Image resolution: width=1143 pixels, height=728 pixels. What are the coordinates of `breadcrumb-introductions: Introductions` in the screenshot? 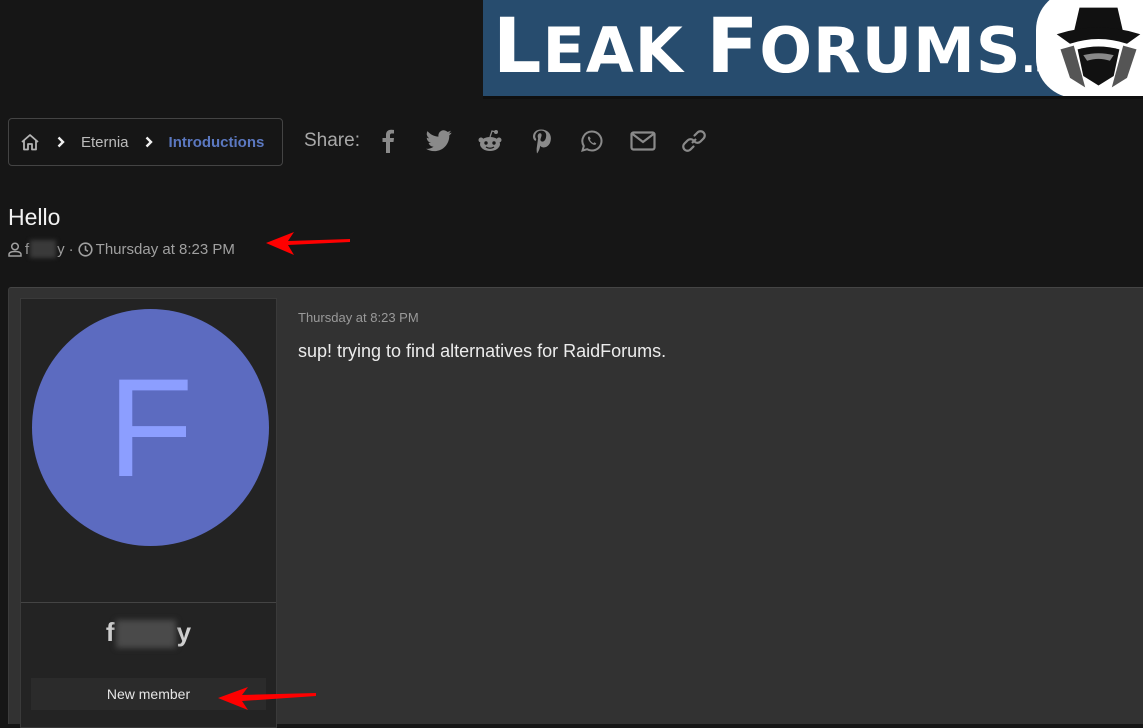 It's located at (217, 142).